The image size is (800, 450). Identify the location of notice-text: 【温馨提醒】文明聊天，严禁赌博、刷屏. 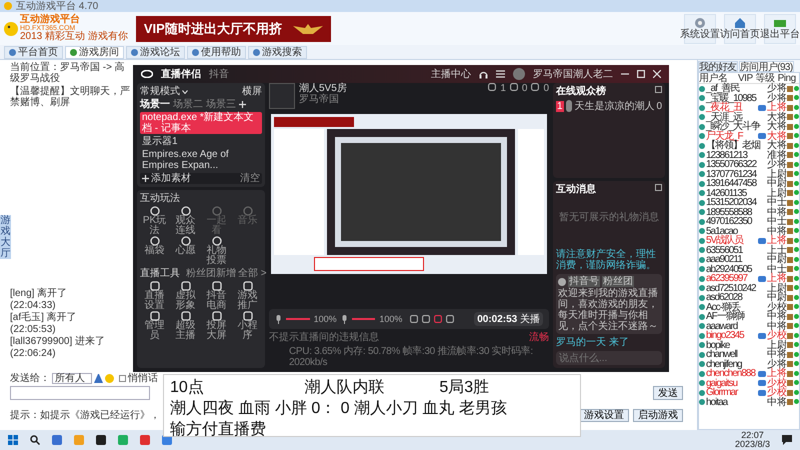
(70, 97).